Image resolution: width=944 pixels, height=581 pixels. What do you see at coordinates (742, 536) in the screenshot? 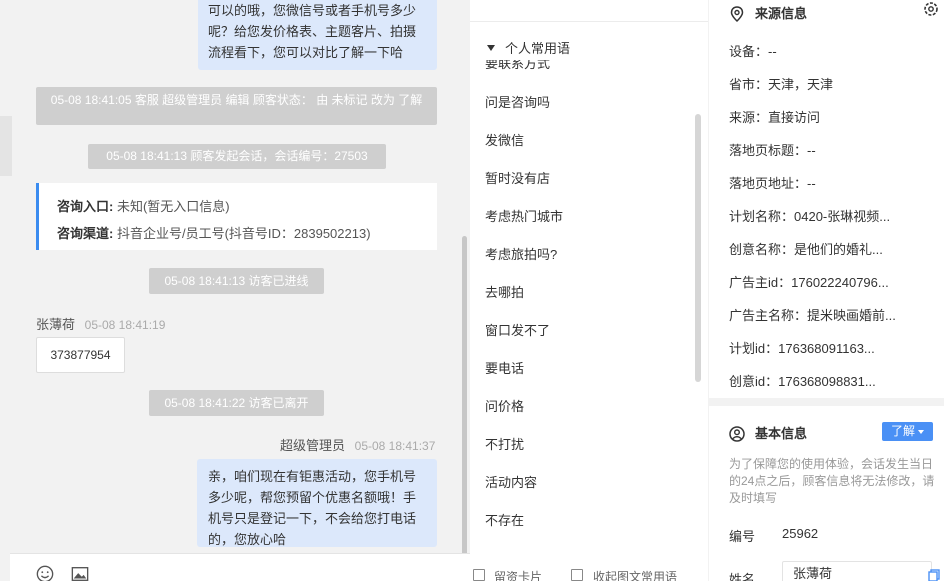
I see `number-label: 编号` at bounding box center [742, 536].